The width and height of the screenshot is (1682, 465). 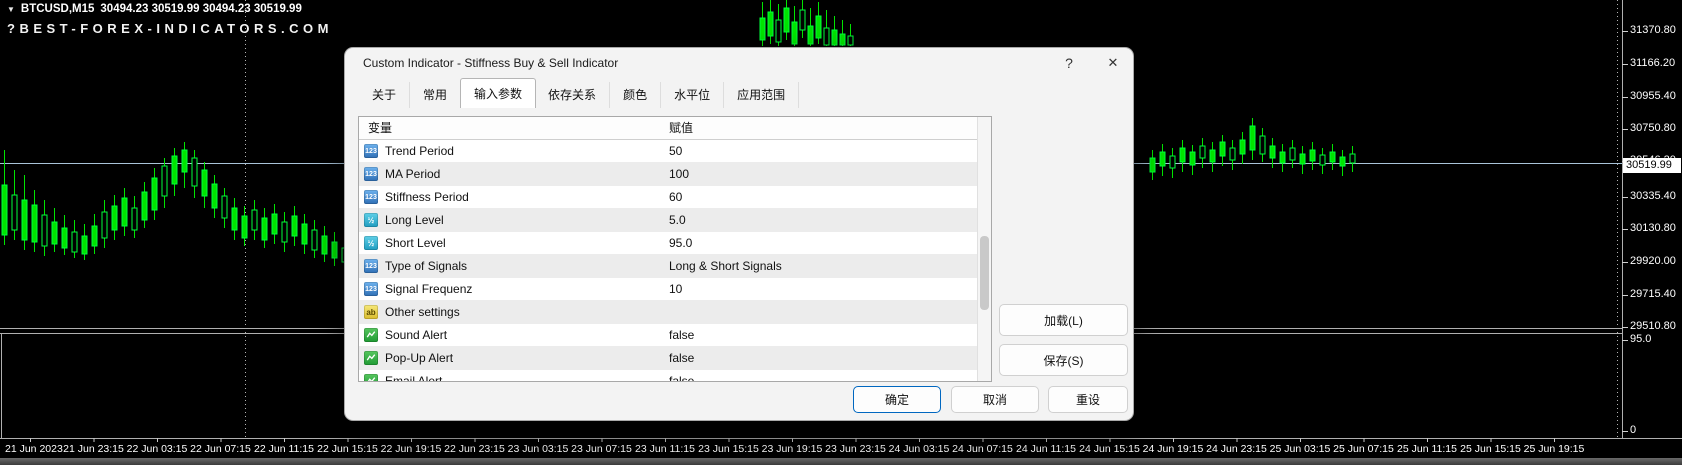 I want to click on tab-关于: 关于, so click(x=385, y=95).